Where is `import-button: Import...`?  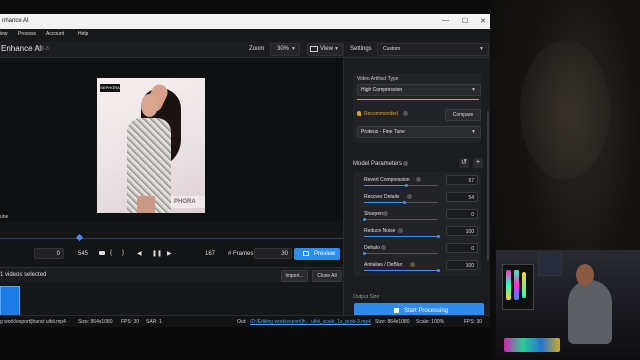 import-button: Import... is located at coordinates (294, 276).